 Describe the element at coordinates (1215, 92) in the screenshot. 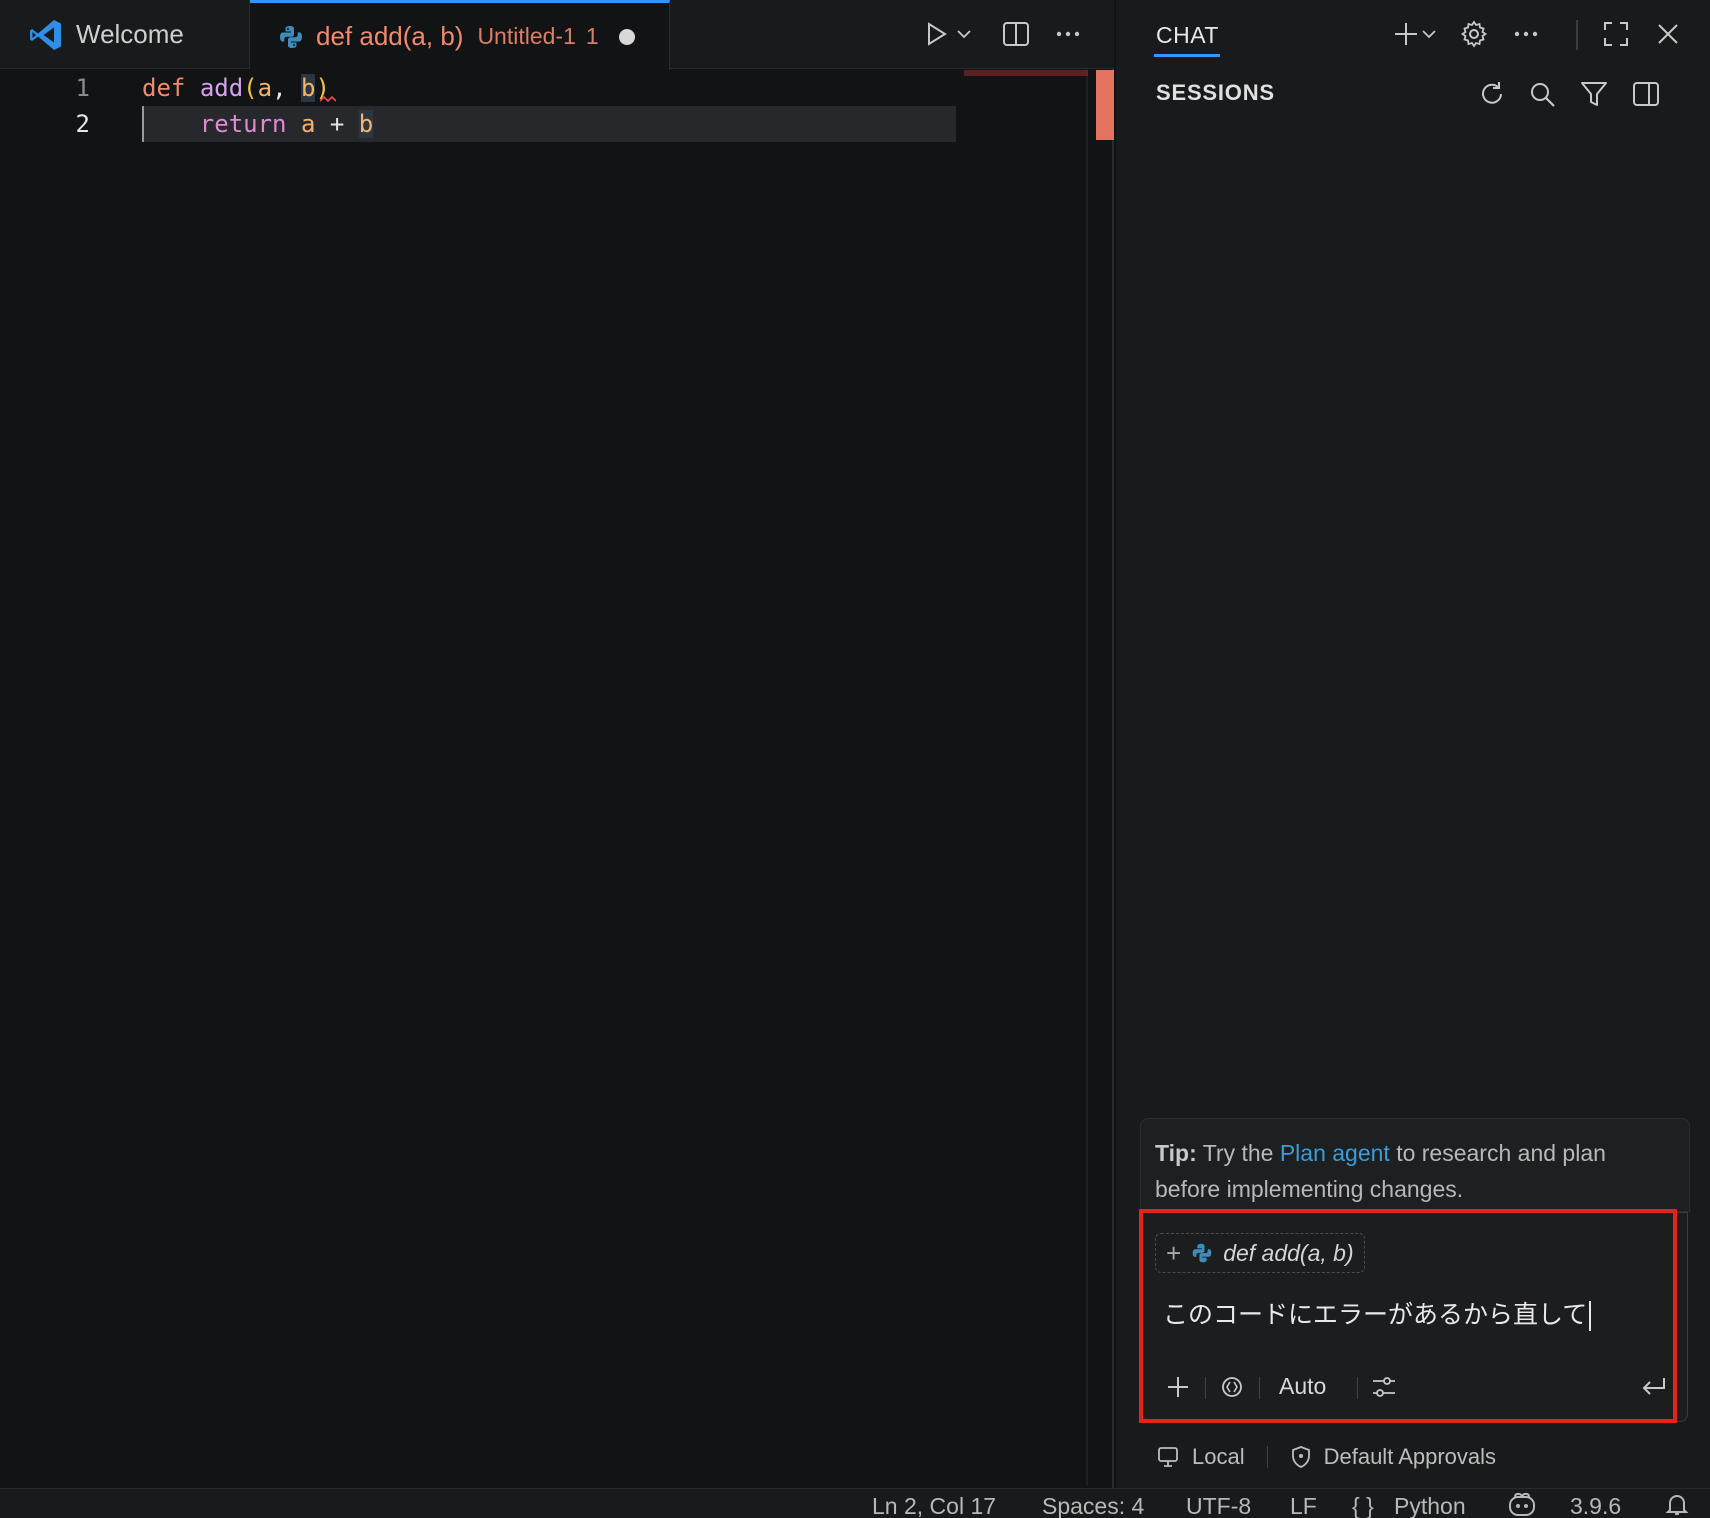

I see `sessions-label: SESSIONS` at that location.